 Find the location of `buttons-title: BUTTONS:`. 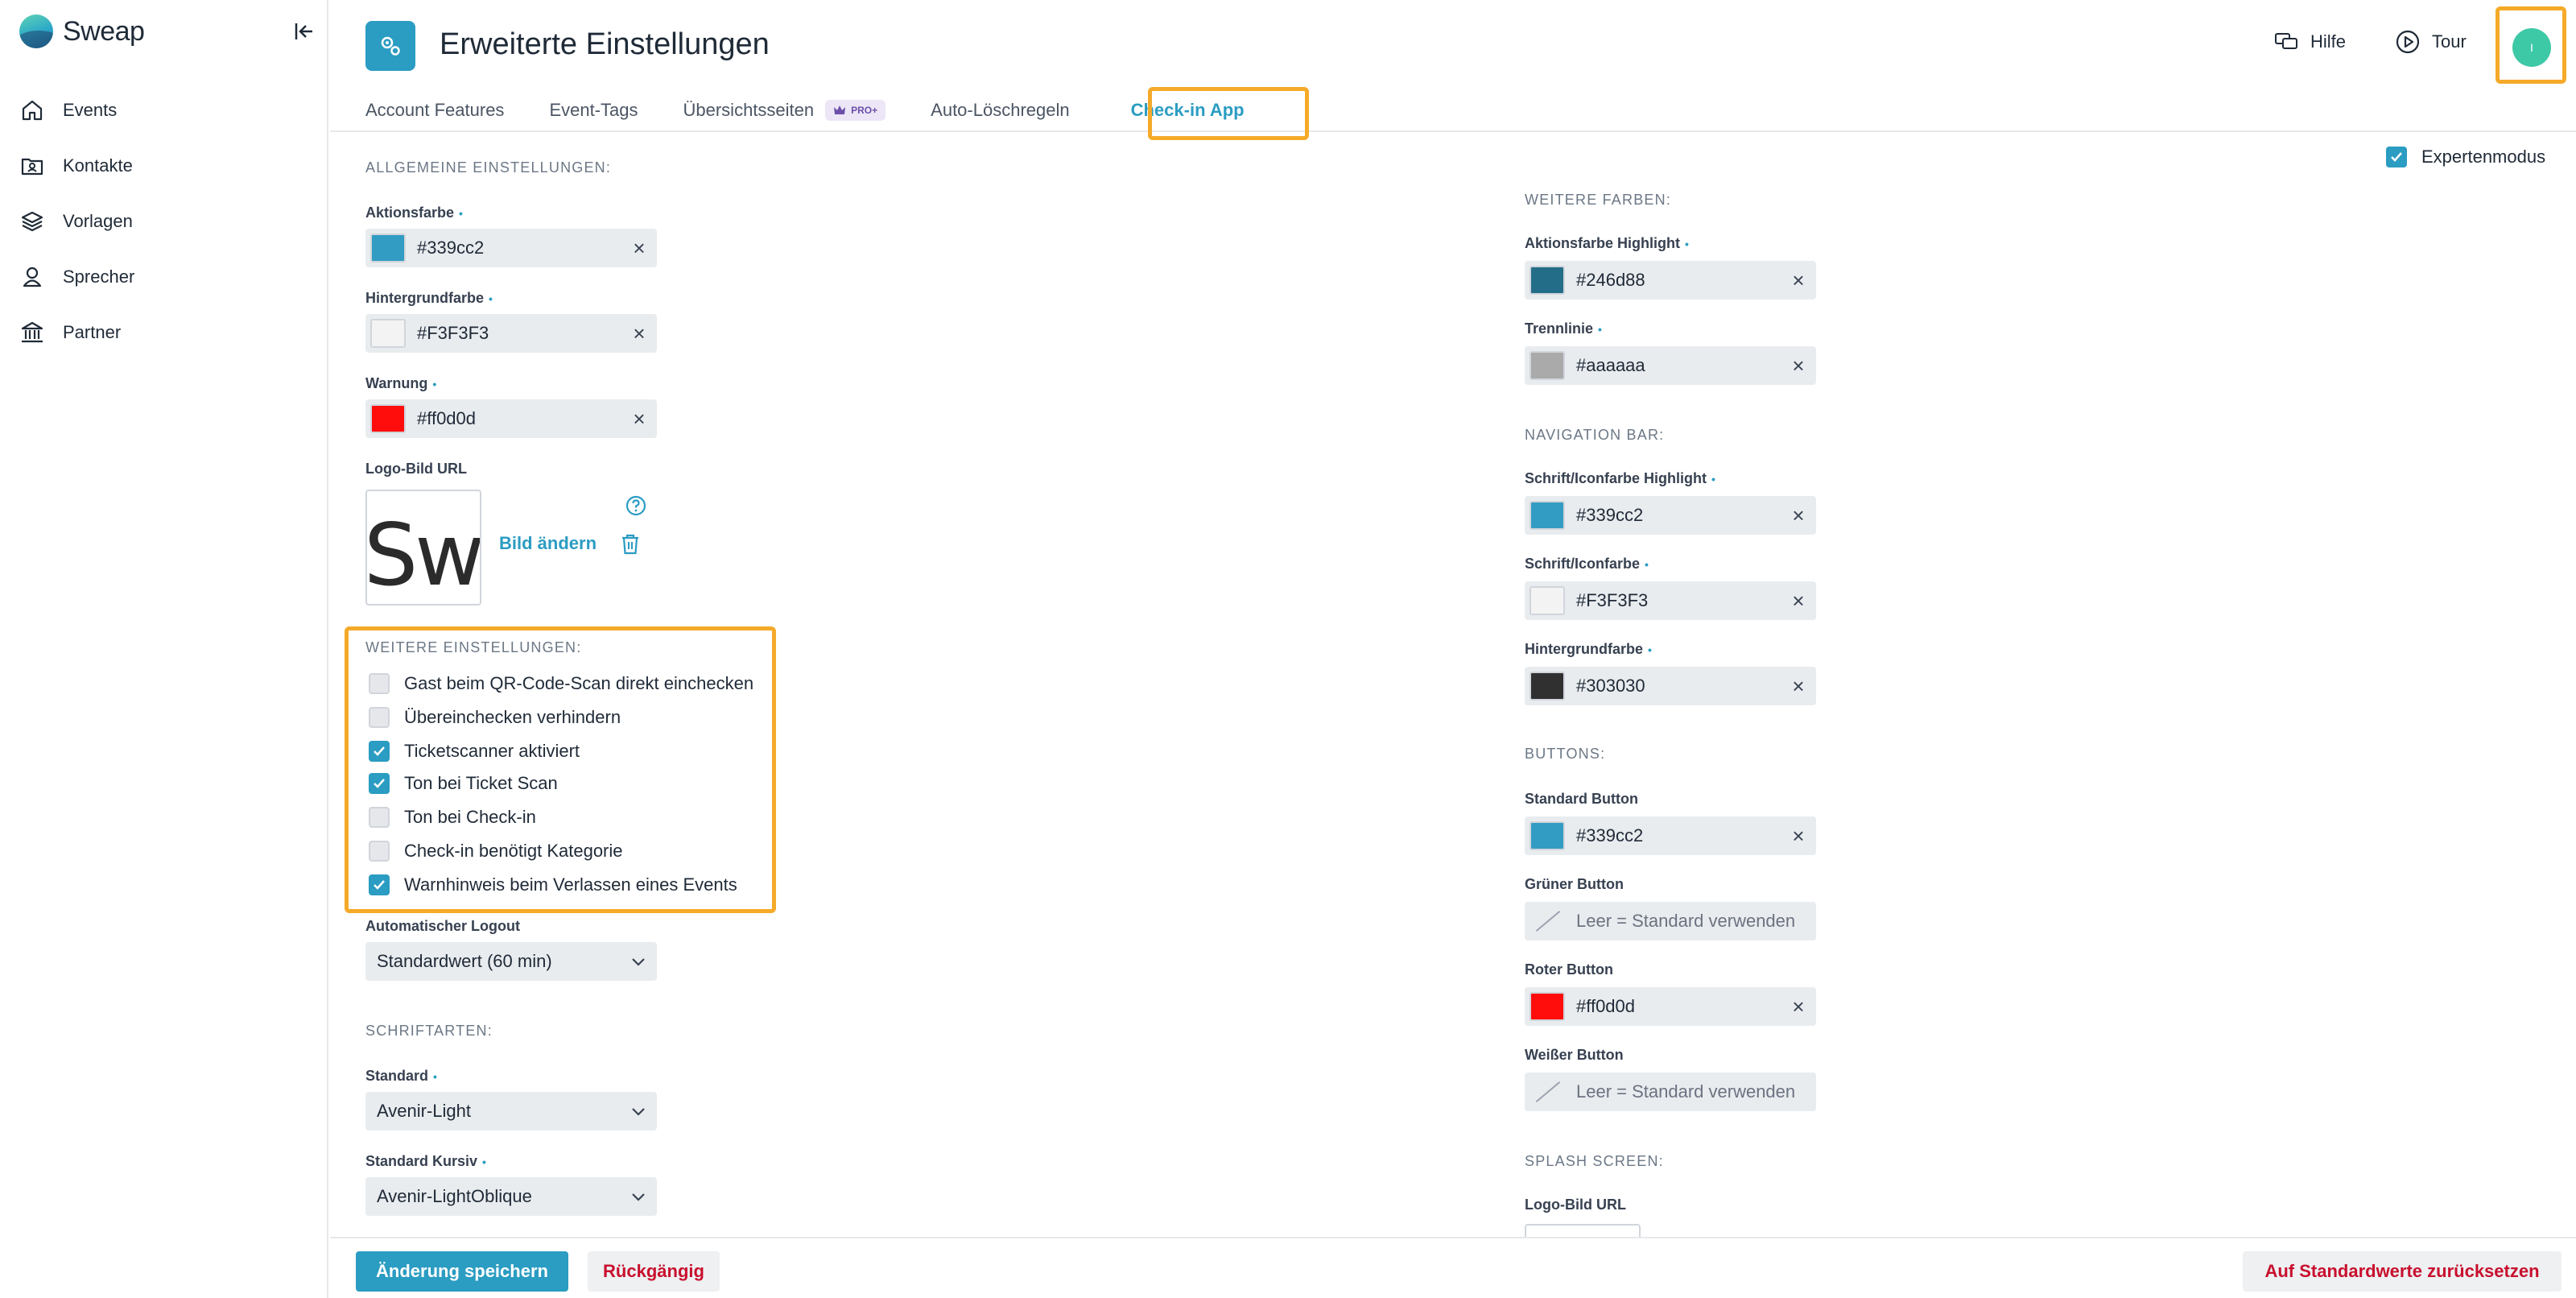

buttons-title: BUTTONS: is located at coordinates (1565, 754).